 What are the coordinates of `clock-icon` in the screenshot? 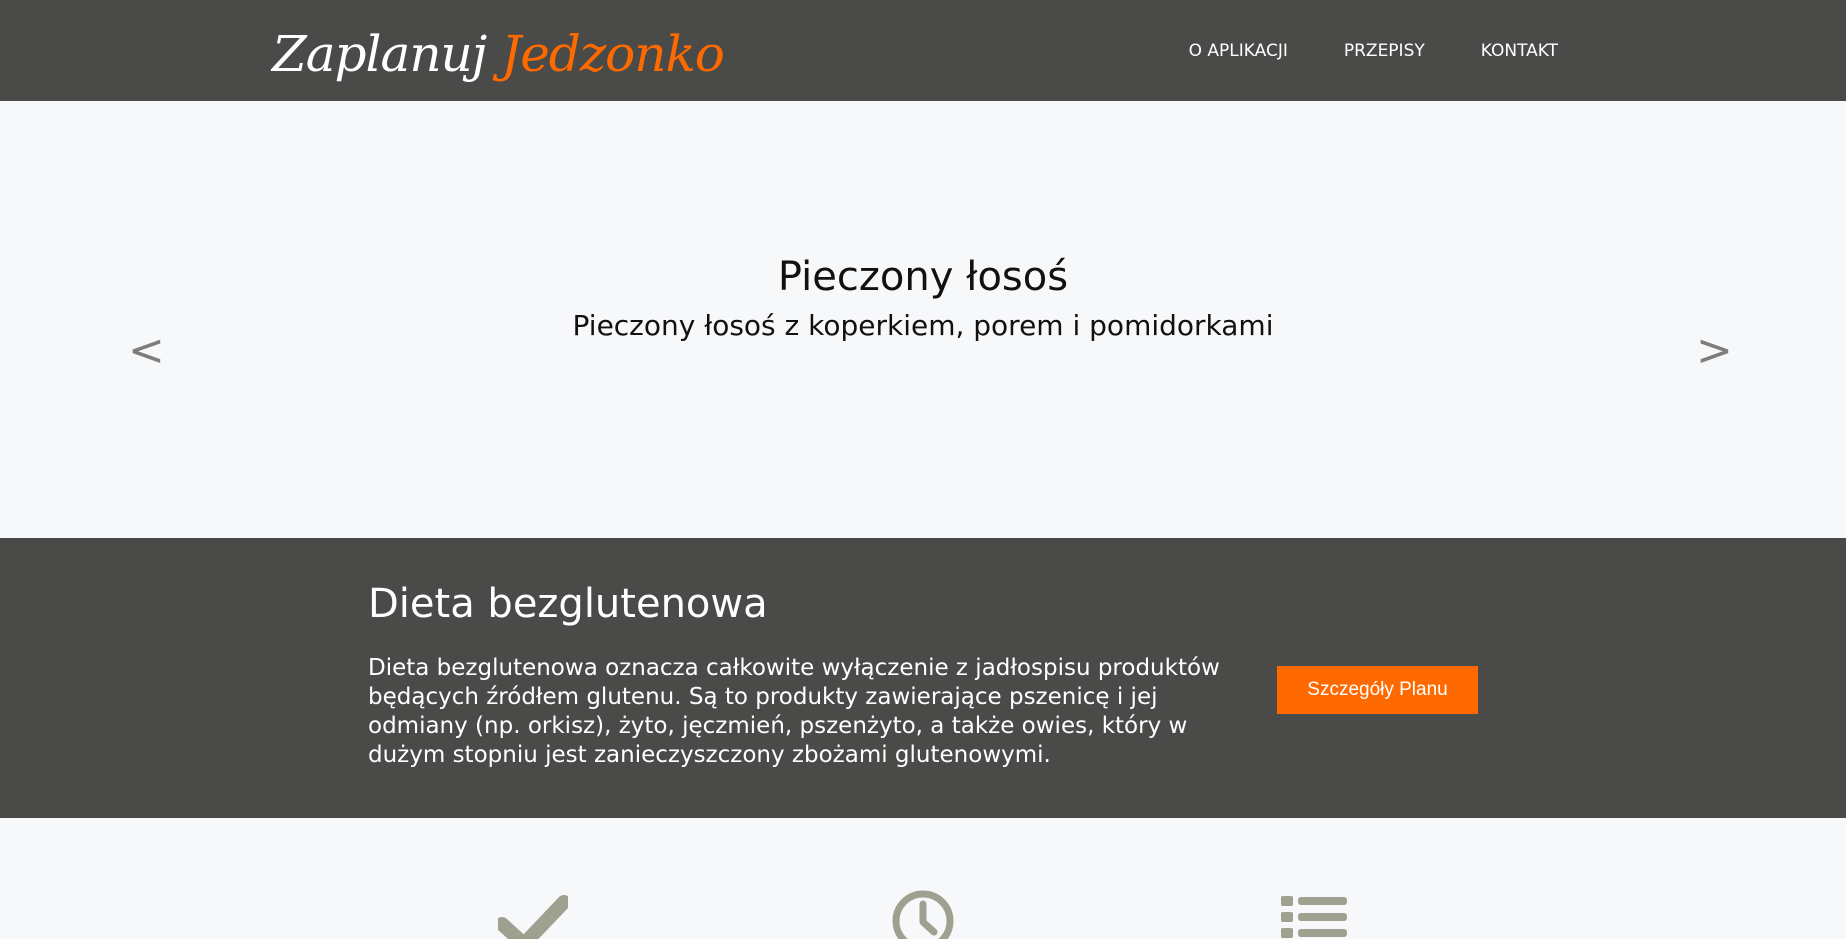 It's located at (923, 914).